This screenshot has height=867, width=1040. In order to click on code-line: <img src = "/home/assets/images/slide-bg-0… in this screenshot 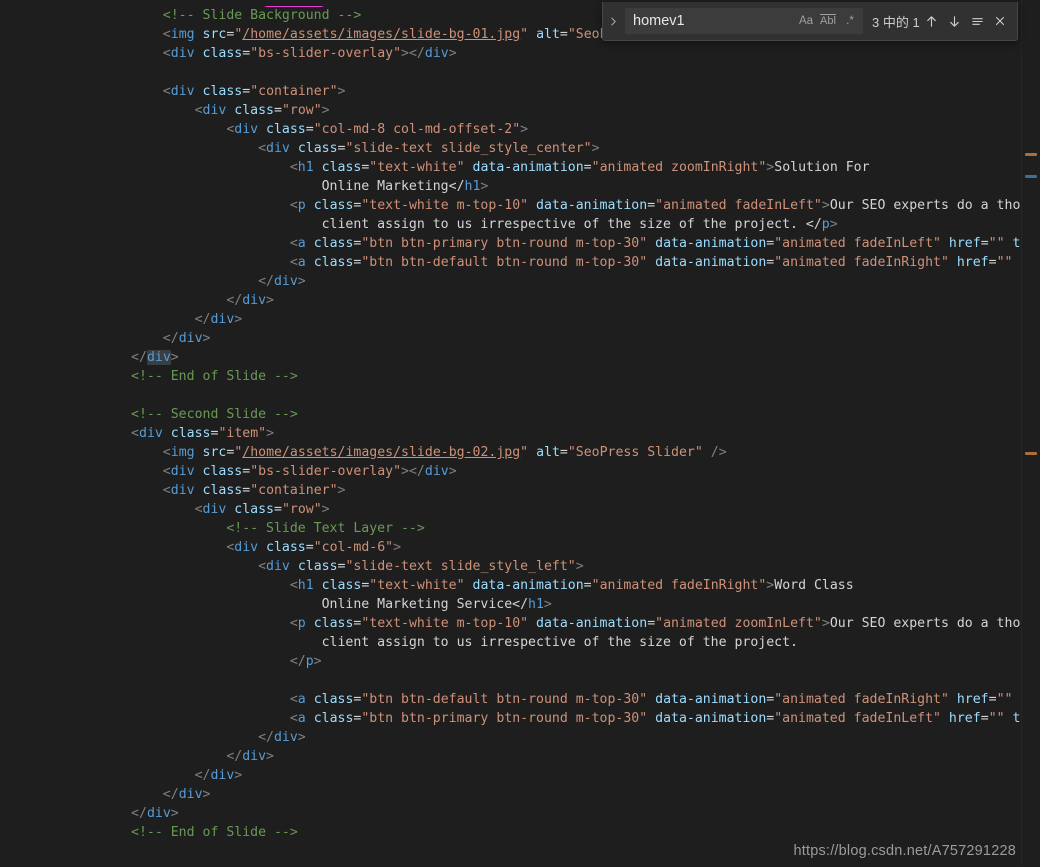, I will do `click(511, 452)`.